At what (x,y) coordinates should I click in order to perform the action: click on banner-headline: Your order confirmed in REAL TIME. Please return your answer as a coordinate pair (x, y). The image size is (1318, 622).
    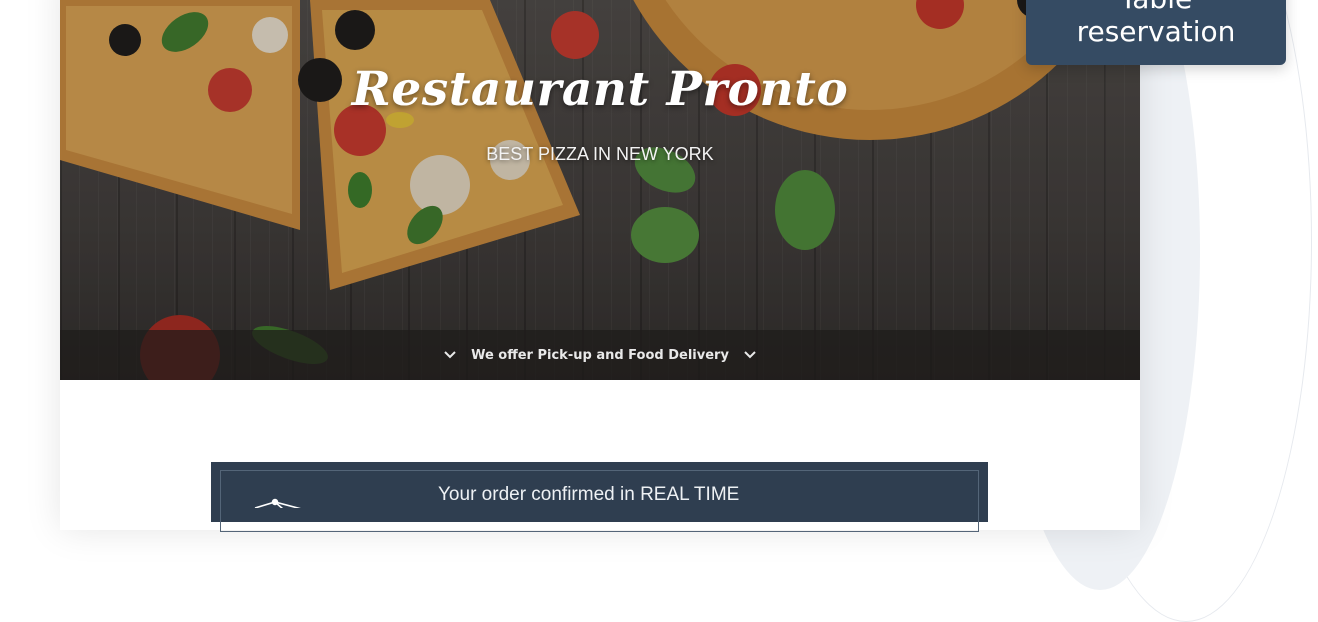
    Looking at the image, I should click on (589, 494).